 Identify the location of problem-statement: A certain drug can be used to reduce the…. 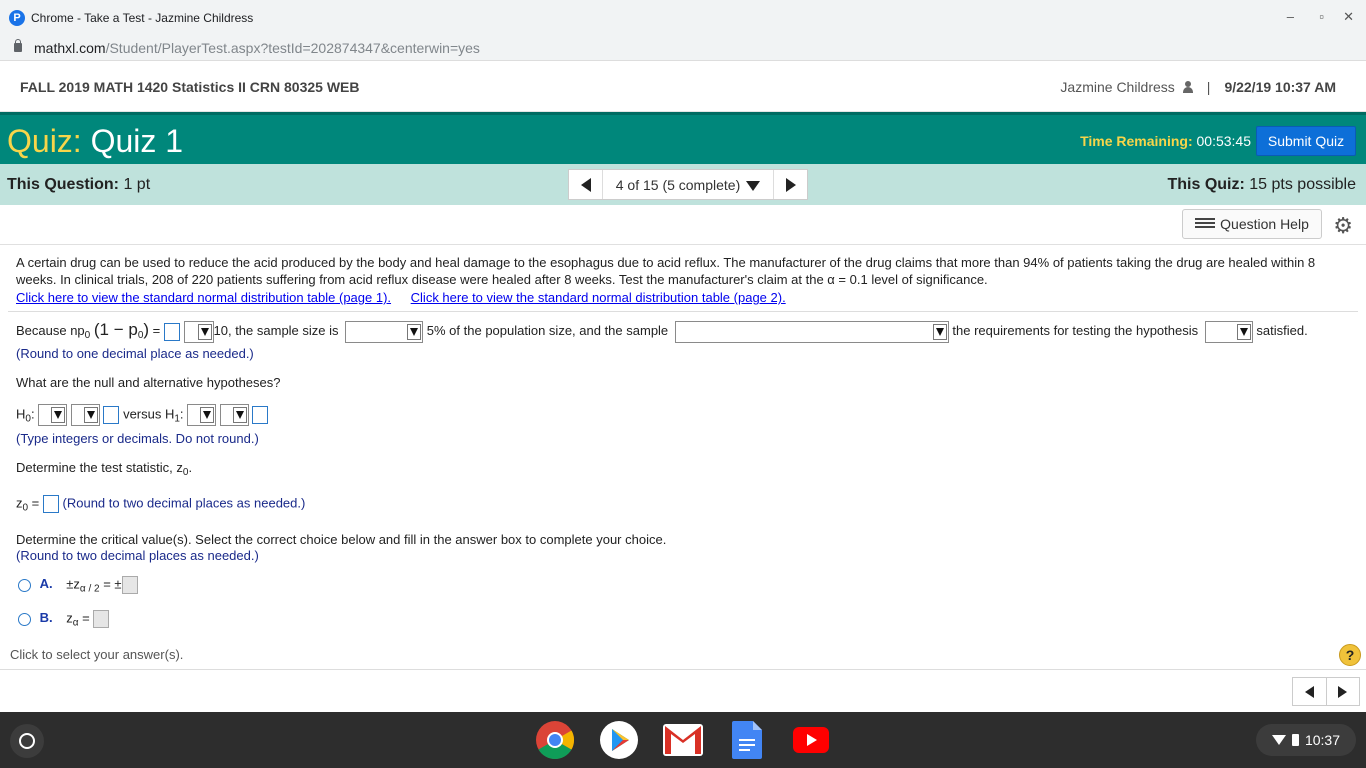
(681, 280).